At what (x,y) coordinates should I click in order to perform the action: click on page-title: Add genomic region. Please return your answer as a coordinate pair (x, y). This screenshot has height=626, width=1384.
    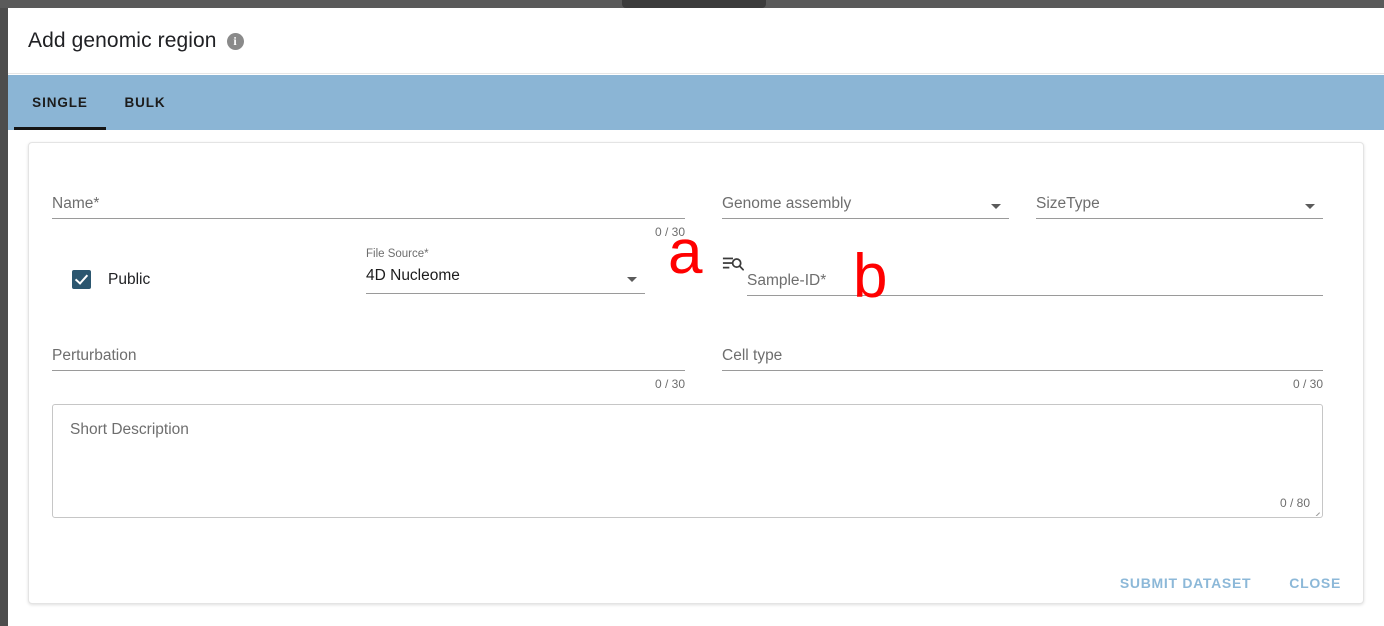
    Looking at the image, I should click on (122, 40).